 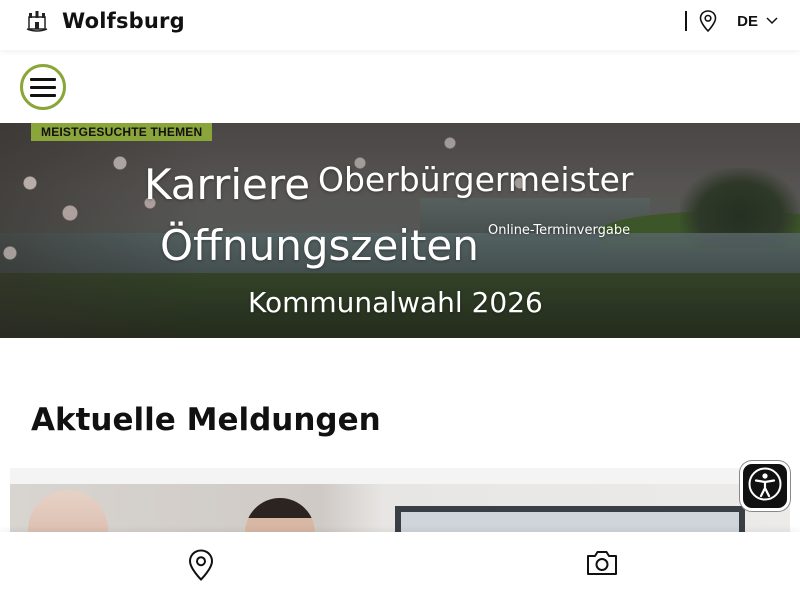 I want to click on topic-link-oeffnungszeiten: Öffnungszeiten, so click(x=319, y=245).